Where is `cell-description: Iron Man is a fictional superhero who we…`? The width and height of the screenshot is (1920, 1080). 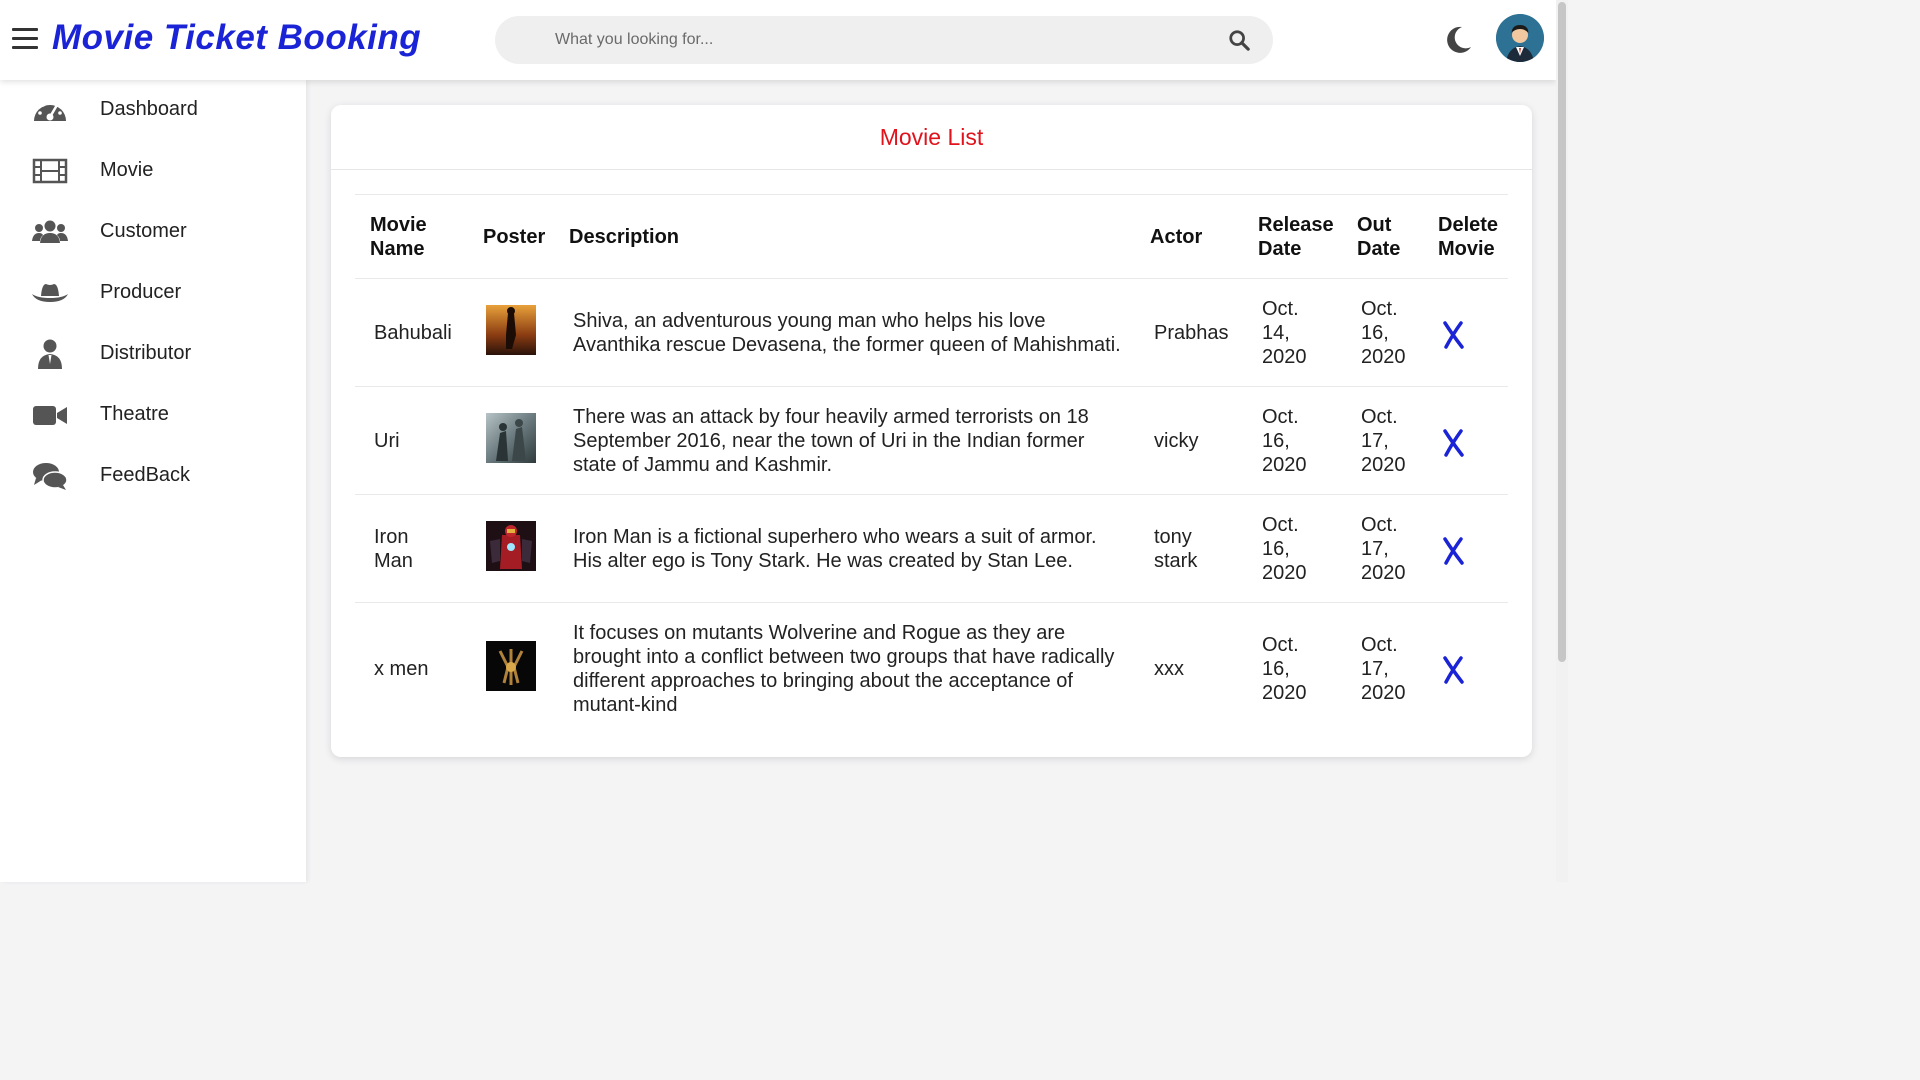 cell-description: Iron Man is a fictional superhero who we… is located at coordinates (835, 549).